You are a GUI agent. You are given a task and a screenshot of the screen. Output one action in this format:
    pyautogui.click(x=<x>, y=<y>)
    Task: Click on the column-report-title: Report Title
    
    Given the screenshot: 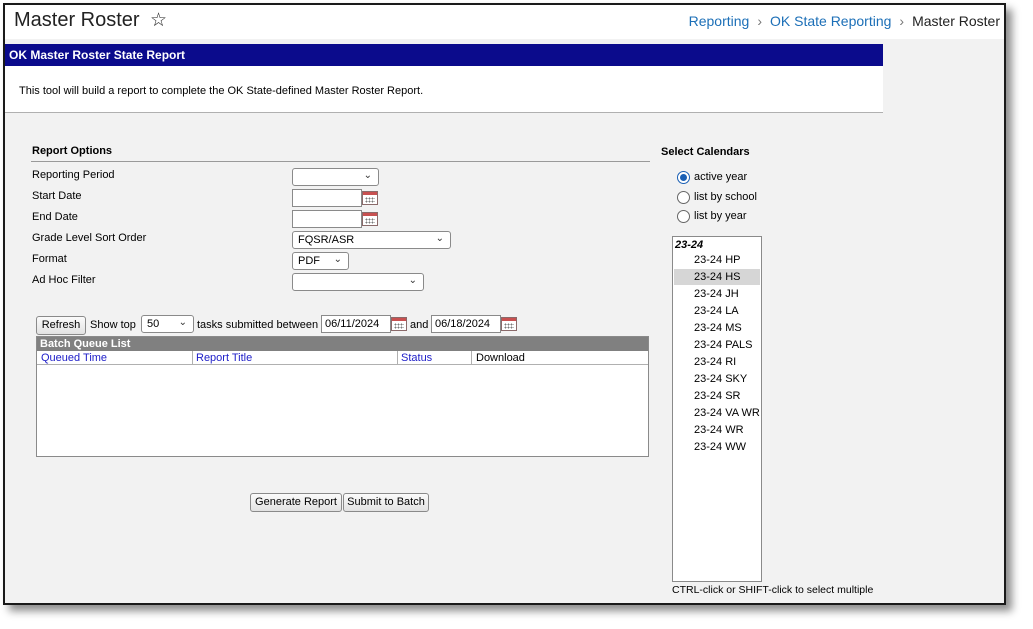 What is the action you would take?
    pyautogui.click(x=224, y=358)
    